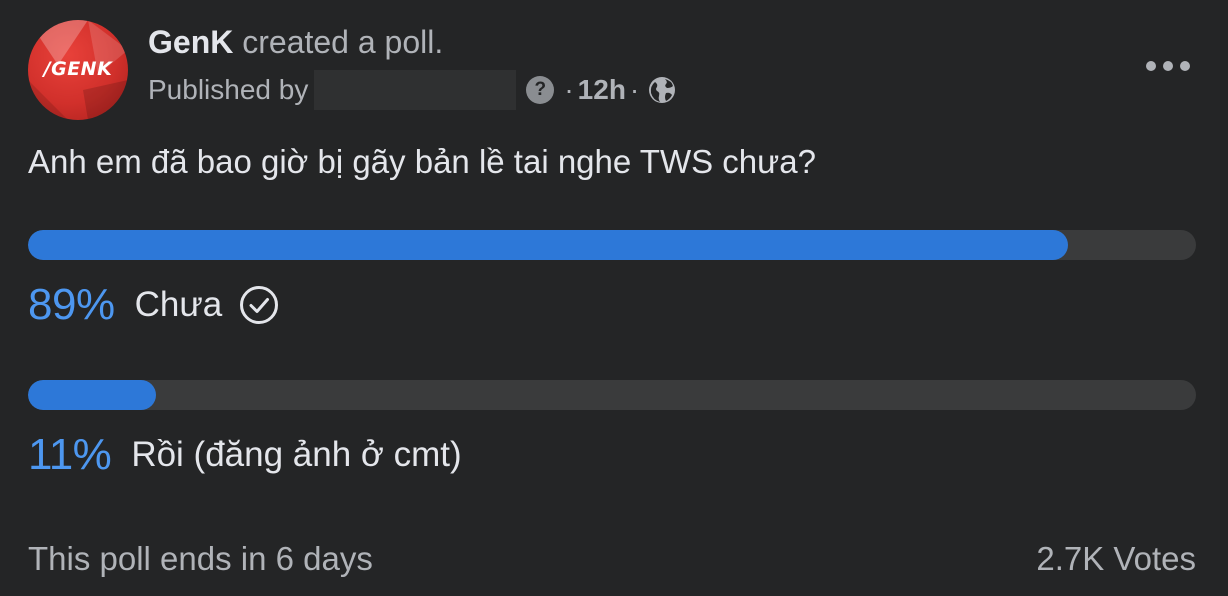  Describe the element at coordinates (178, 304) in the screenshot. I see `poll-option-1-text: Chưa` at that location.